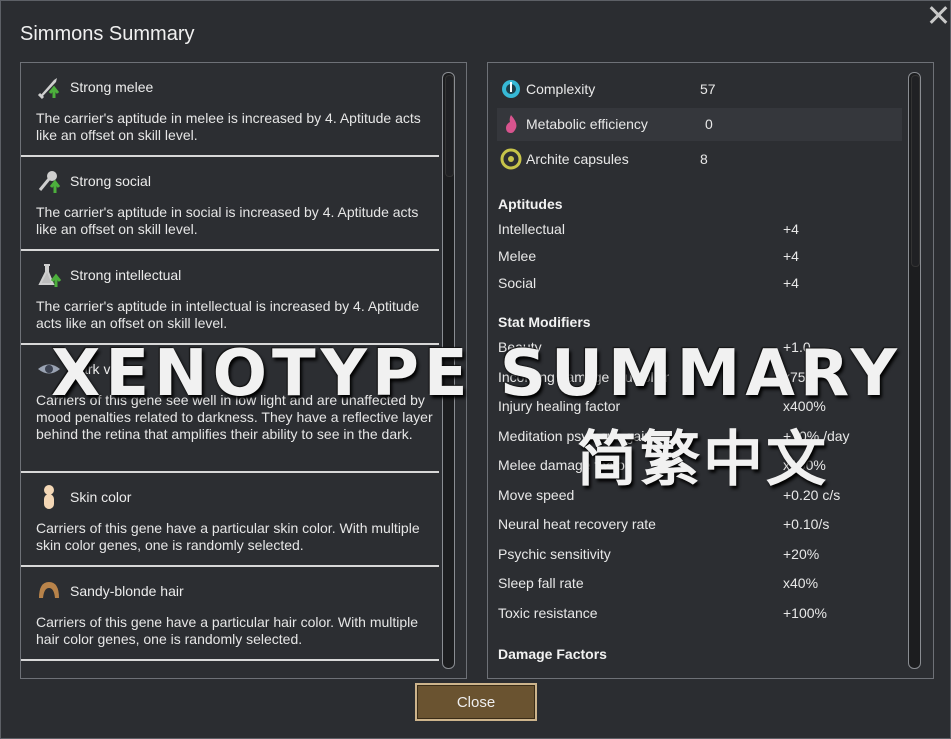 The width and height of the screenshot is (951, 739). Describe the element at coordinates (559, 406) in the screenshot. I see `modifier-label: Injury healing factor` at that location.